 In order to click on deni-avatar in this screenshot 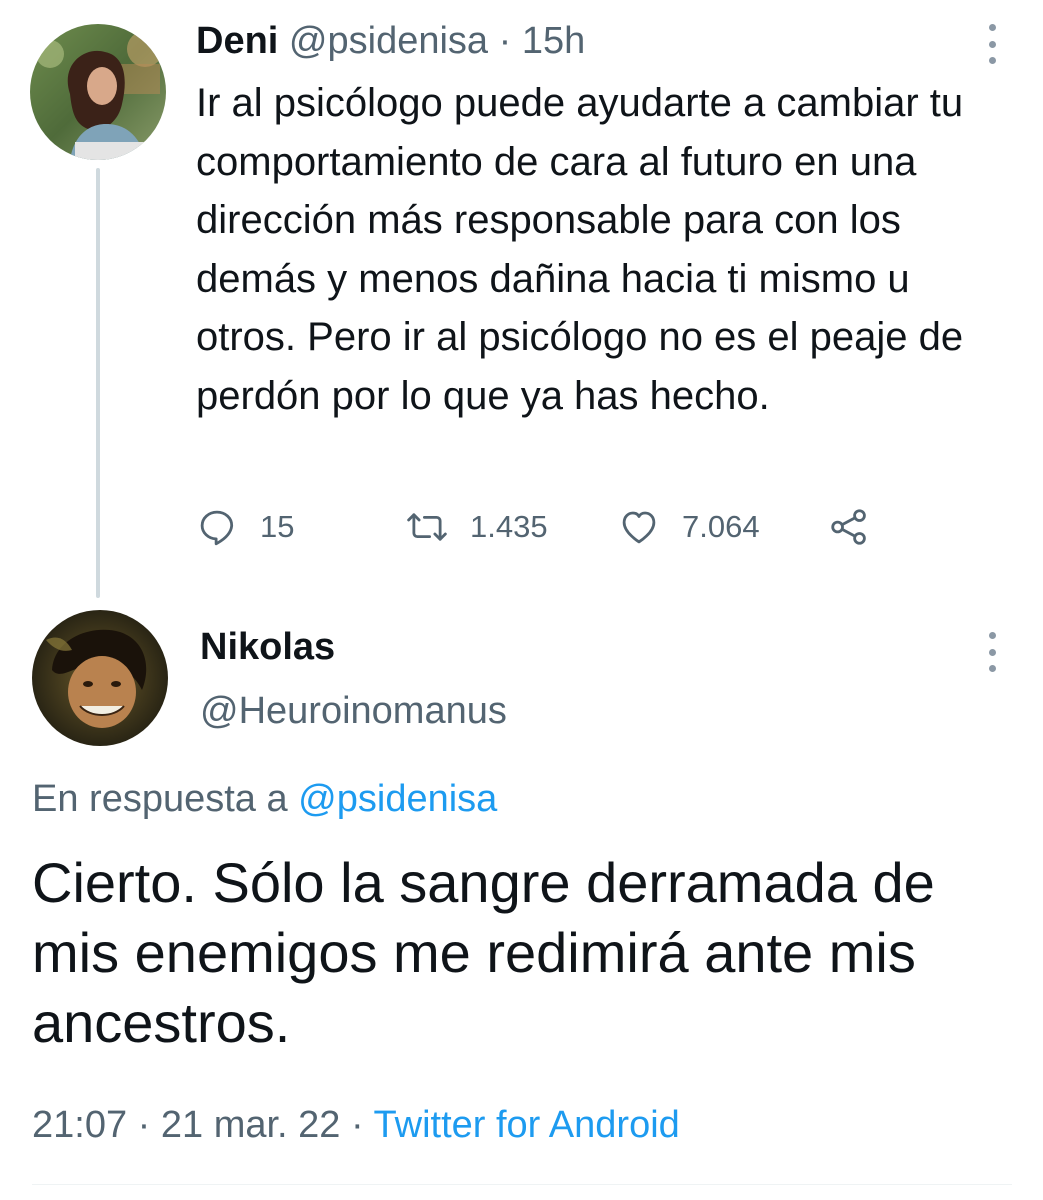, I will do `click(98, 92)`.